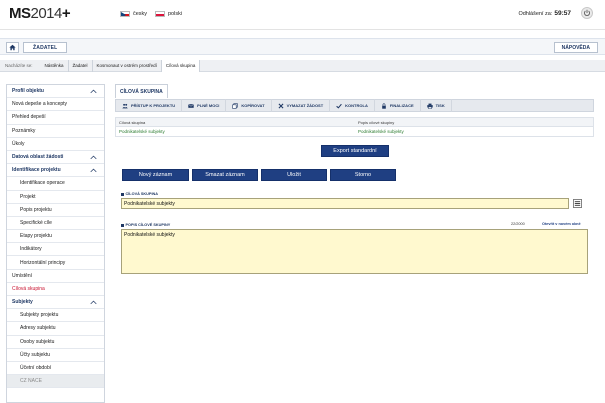 Image resolution: width=605 pixels, height=403 pixels. What do you see at coordinates (55, 382) in the screenshot?
I see `sidebar-item-cz-nace: CZ NACE` at bounding box center [55, 382].